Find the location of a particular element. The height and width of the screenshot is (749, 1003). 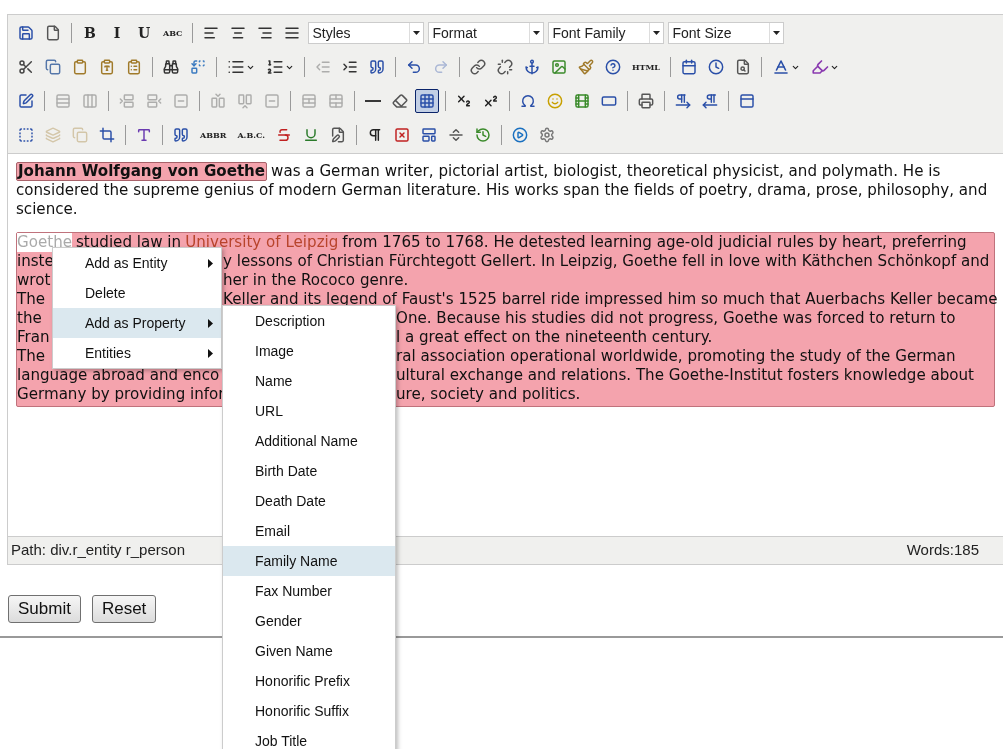

menu-item: Gender is located at coordinates (309, 621).